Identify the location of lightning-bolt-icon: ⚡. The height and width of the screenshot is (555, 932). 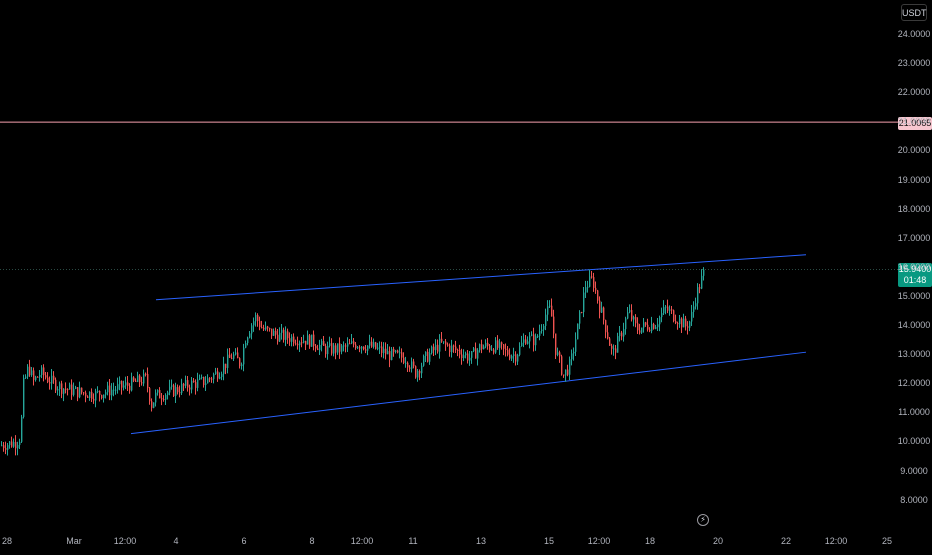
(703, 520).